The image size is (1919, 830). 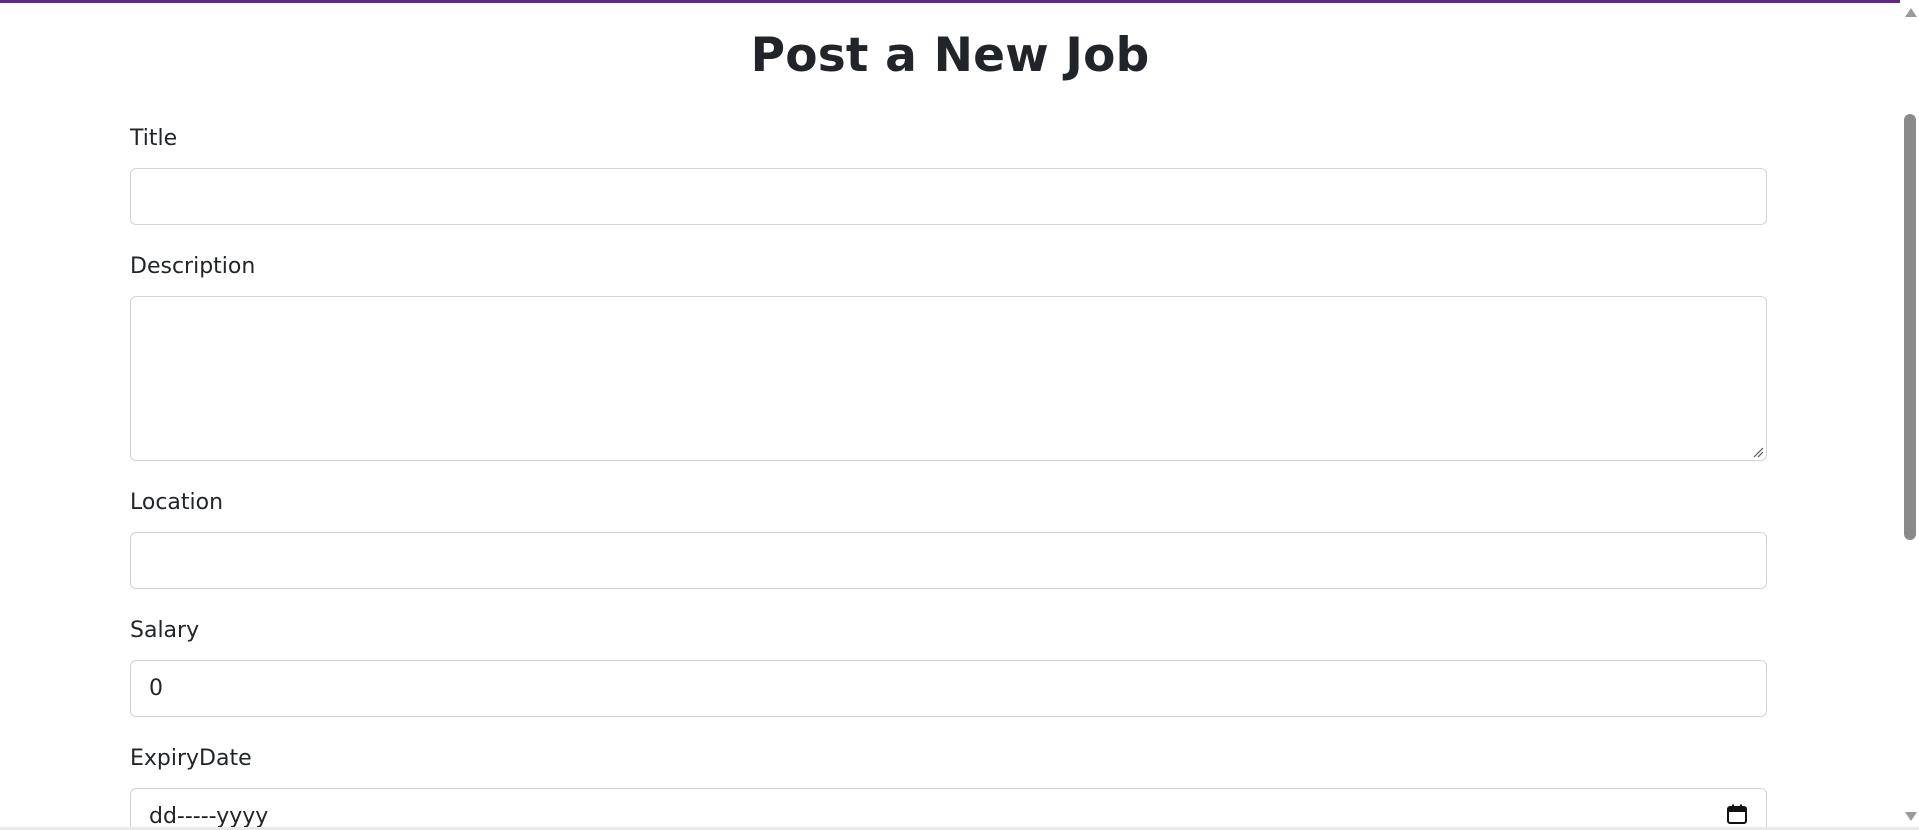 I want to click on salary-input-value: 0, so click(x=156, y=688).